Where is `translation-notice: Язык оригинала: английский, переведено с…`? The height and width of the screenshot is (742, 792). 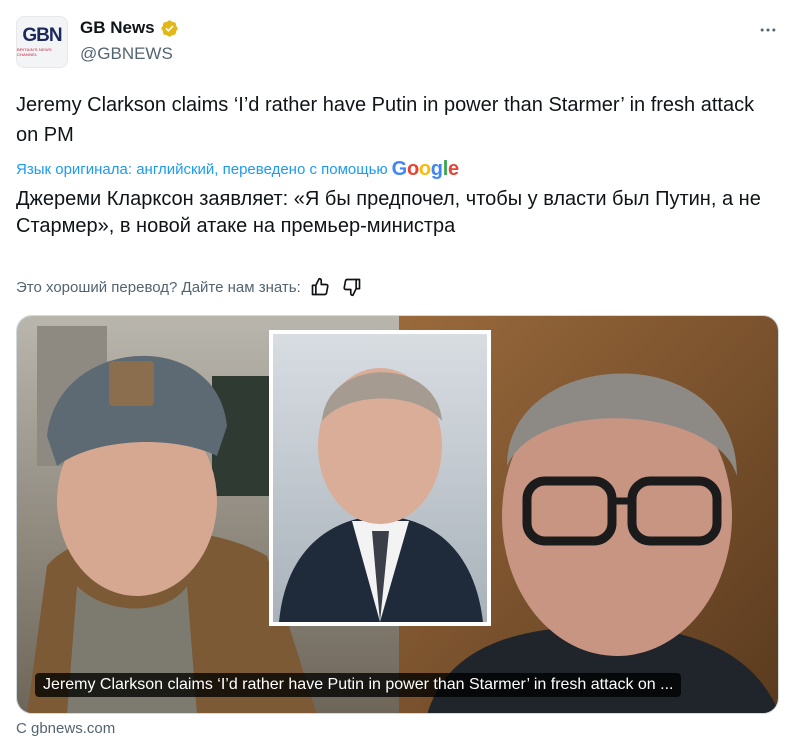
translation-notice: Язык оригинала: английский, переведено с… is located at coordinates (237, 169).